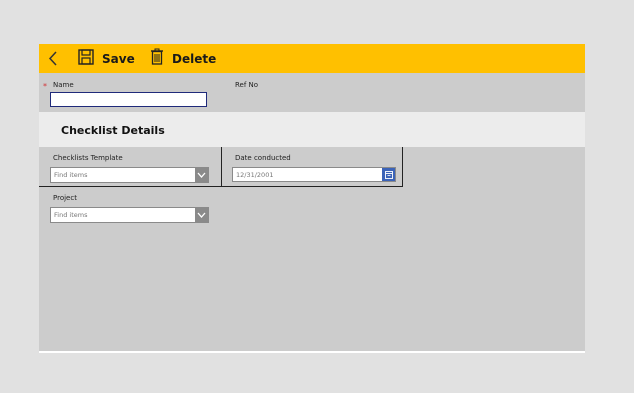 The width and height of the screenshot is (634, 393). What do you see at coordinates (312, 129) in the screenshot?
I see `checklist-details-section: Checklist Details` at bounding box center [312, 129].